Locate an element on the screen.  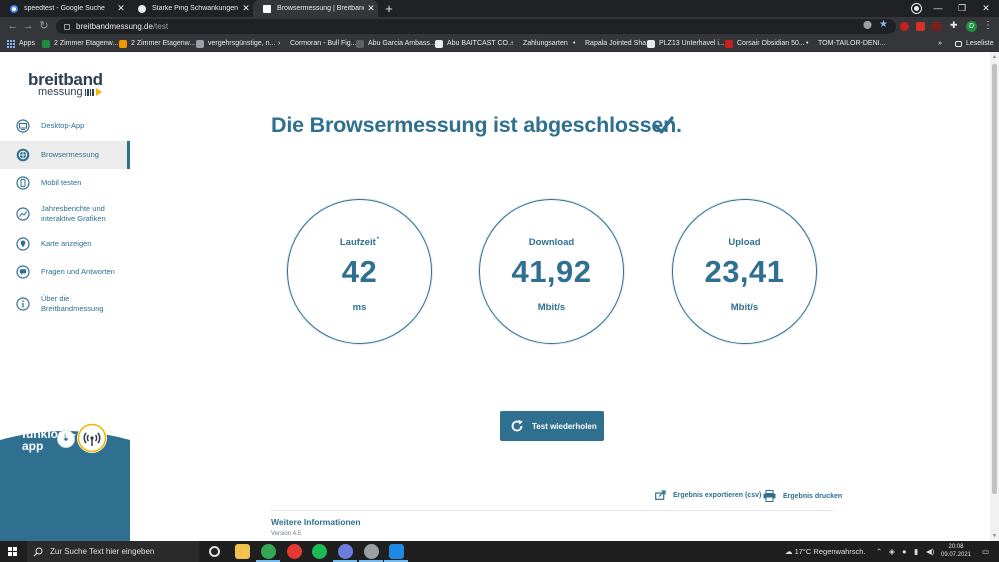
reading-list-icon is located at coordinates (958, 43).